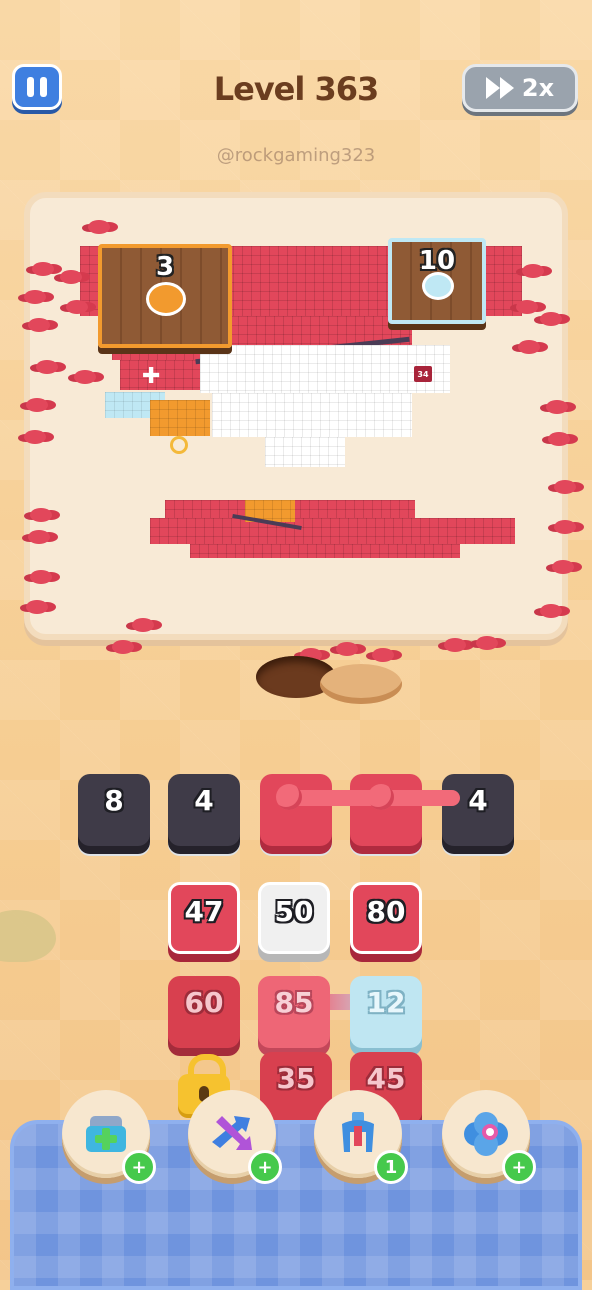 The image size is (592, 1290). I want to click on queue-slot: 8, so click(114, 810).